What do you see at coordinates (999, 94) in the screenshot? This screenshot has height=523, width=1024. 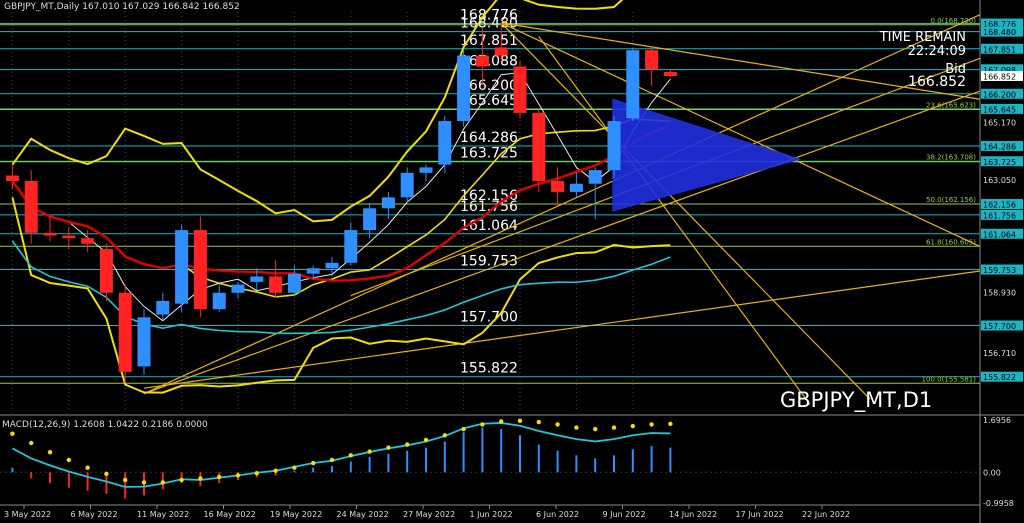 I see `price-tag: 166.200` at bounding box center [999, 94].